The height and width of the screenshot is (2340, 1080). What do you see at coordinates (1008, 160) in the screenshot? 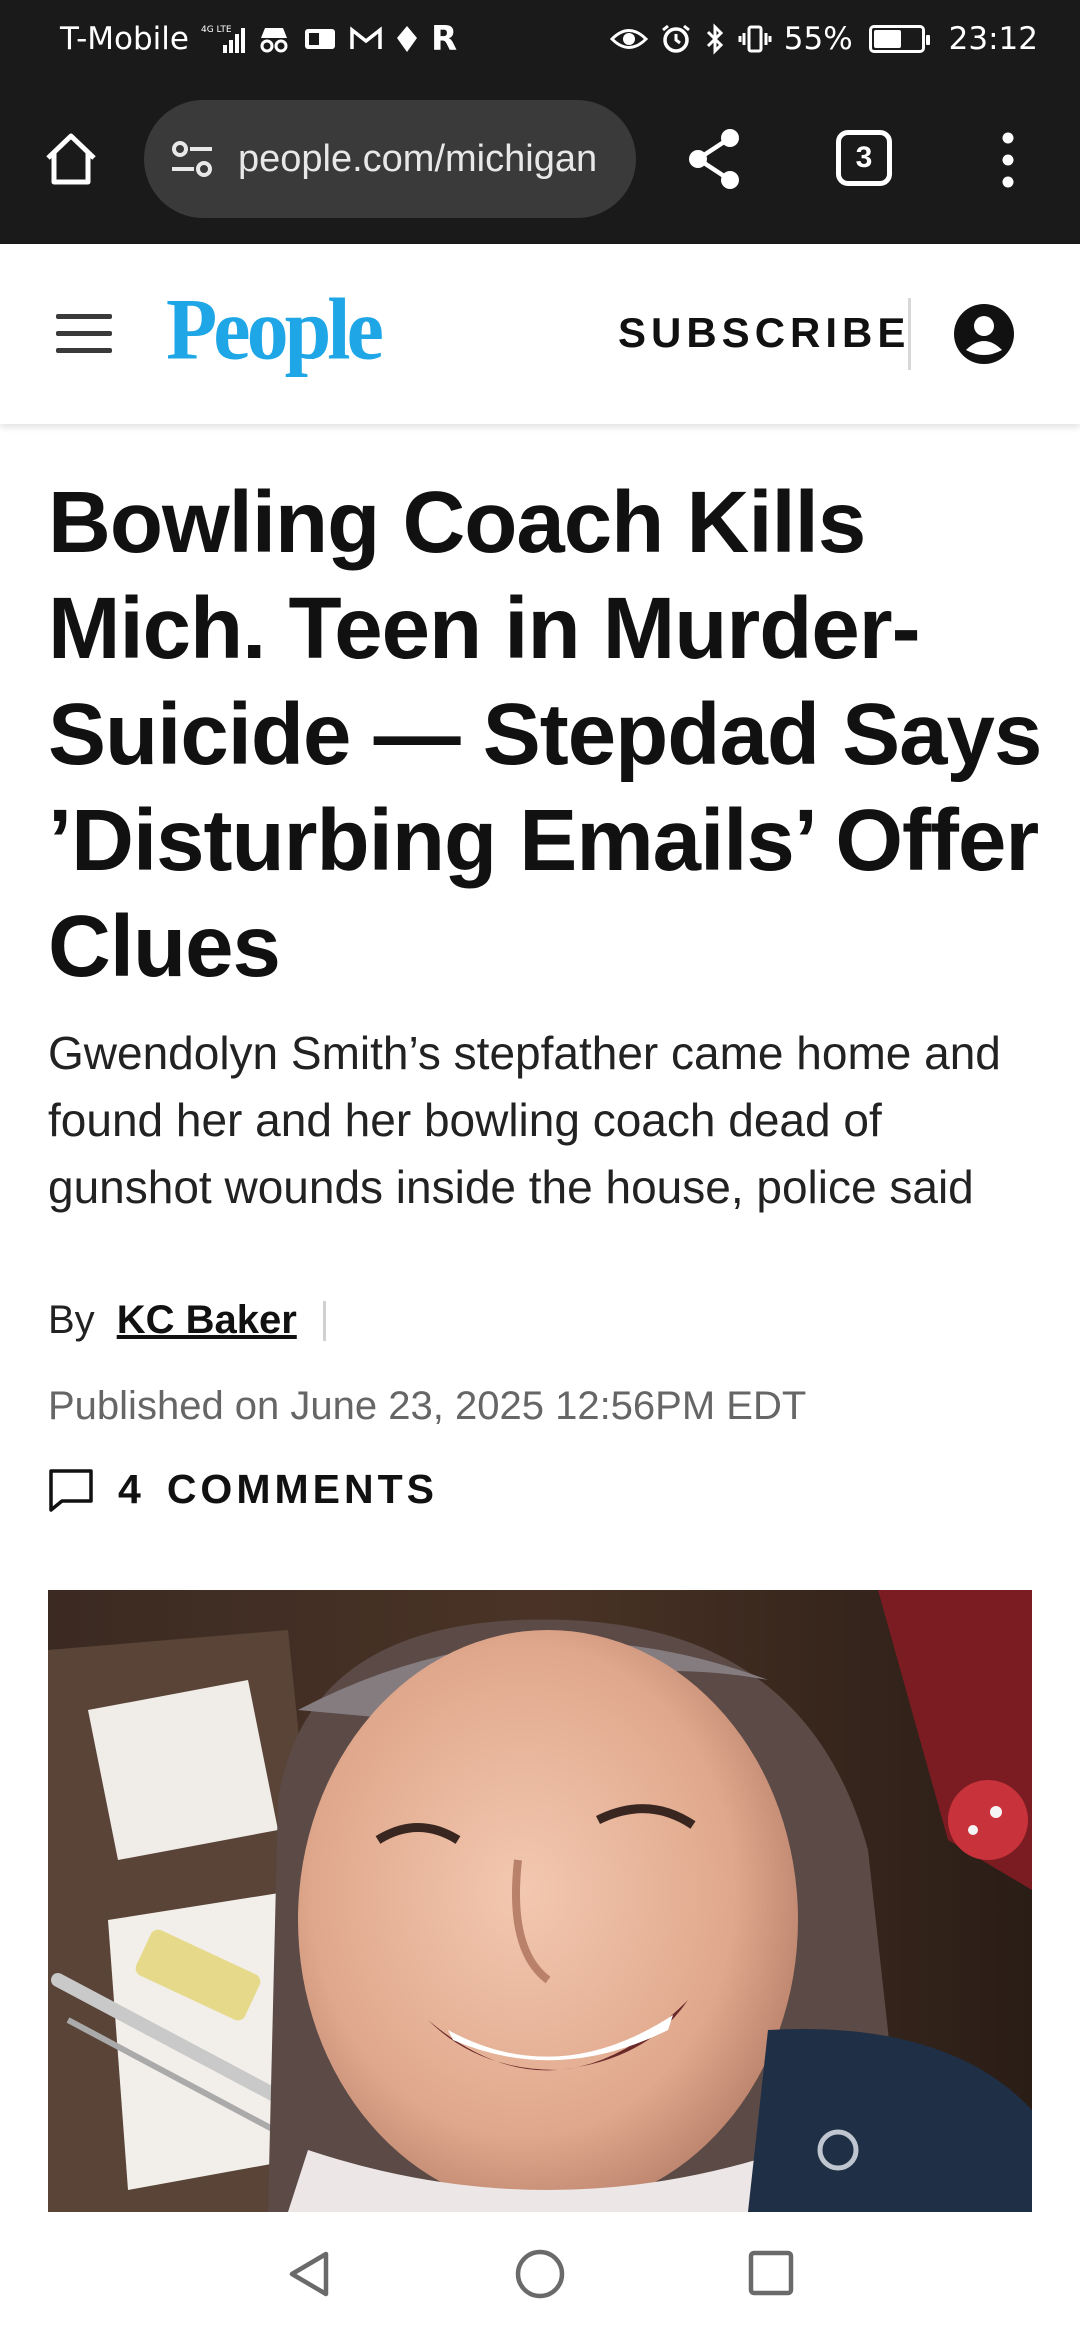
I see `more-menu-icon` at bounding box center [1008, 160].